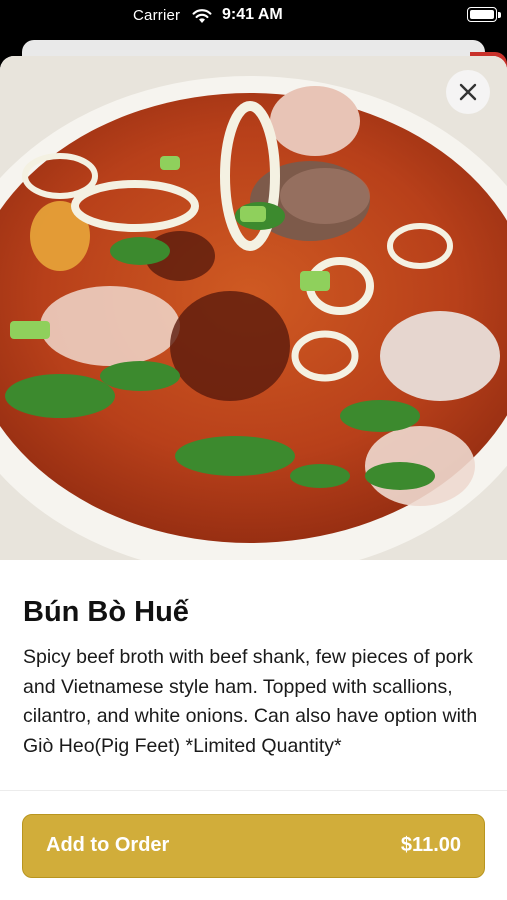  What do you see at coordinates (252, 14) in the screenshot?
I see `clock: 9:41 AM` at bounding box center [252, 14].